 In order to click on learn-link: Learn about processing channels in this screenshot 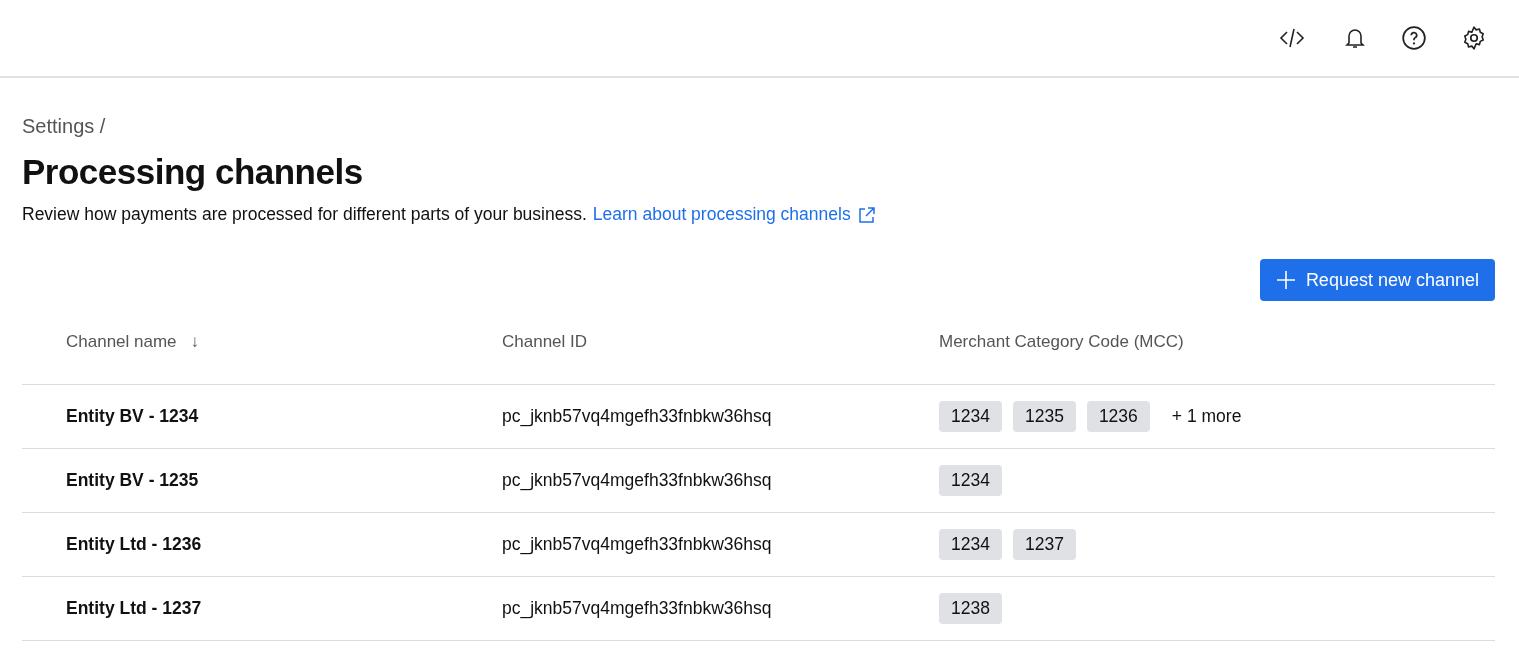, I will do `click(721, 214)`.